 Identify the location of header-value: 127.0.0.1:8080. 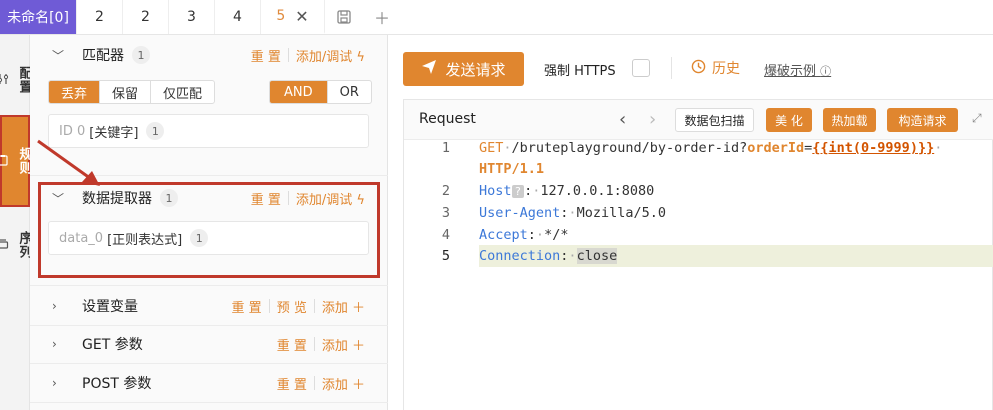
(597, 191).